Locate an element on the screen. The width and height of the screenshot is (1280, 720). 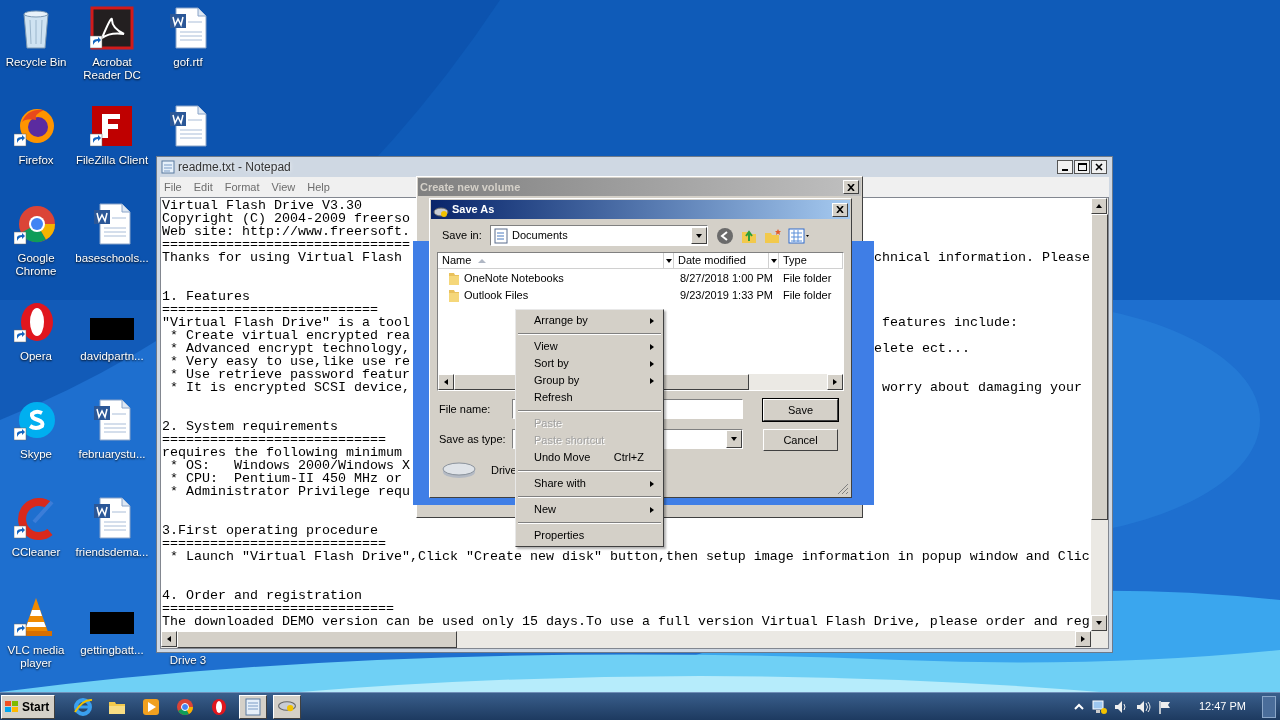
text-line: * Advanced encrypt technology, is located at coordinates (289, 348).